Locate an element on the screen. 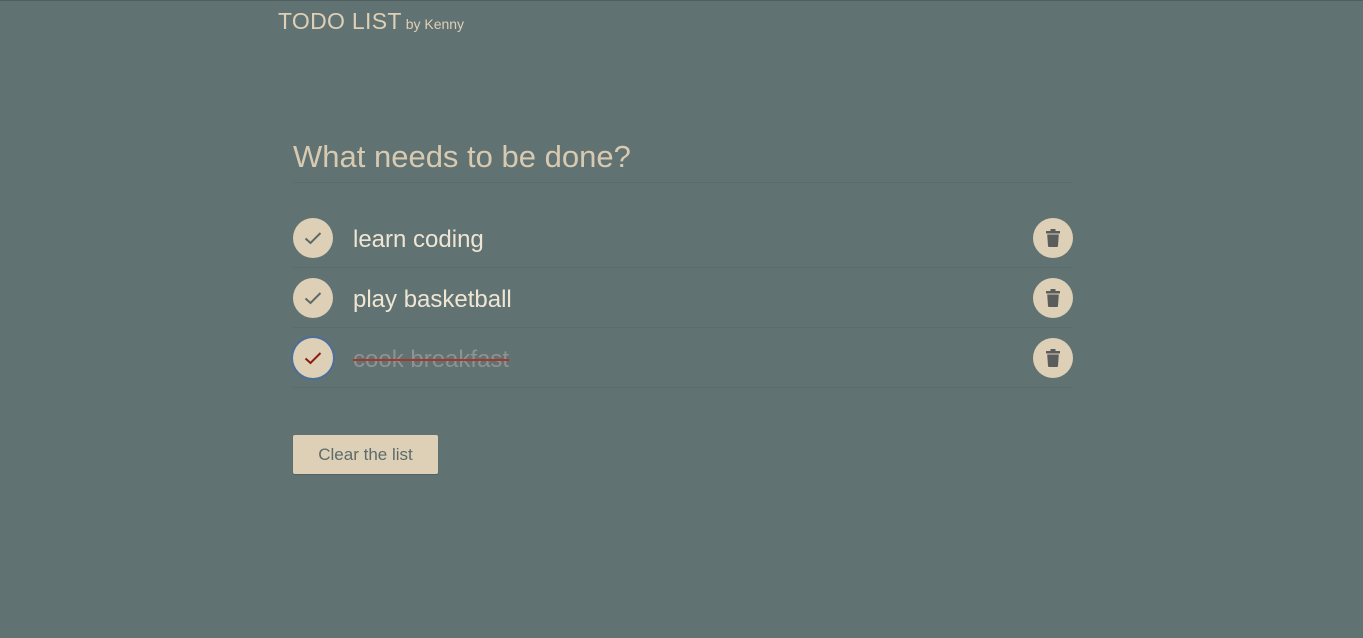 The height and width of the screenshot is (638, 1363). new-todo-input is located at coordinates (683, 157).